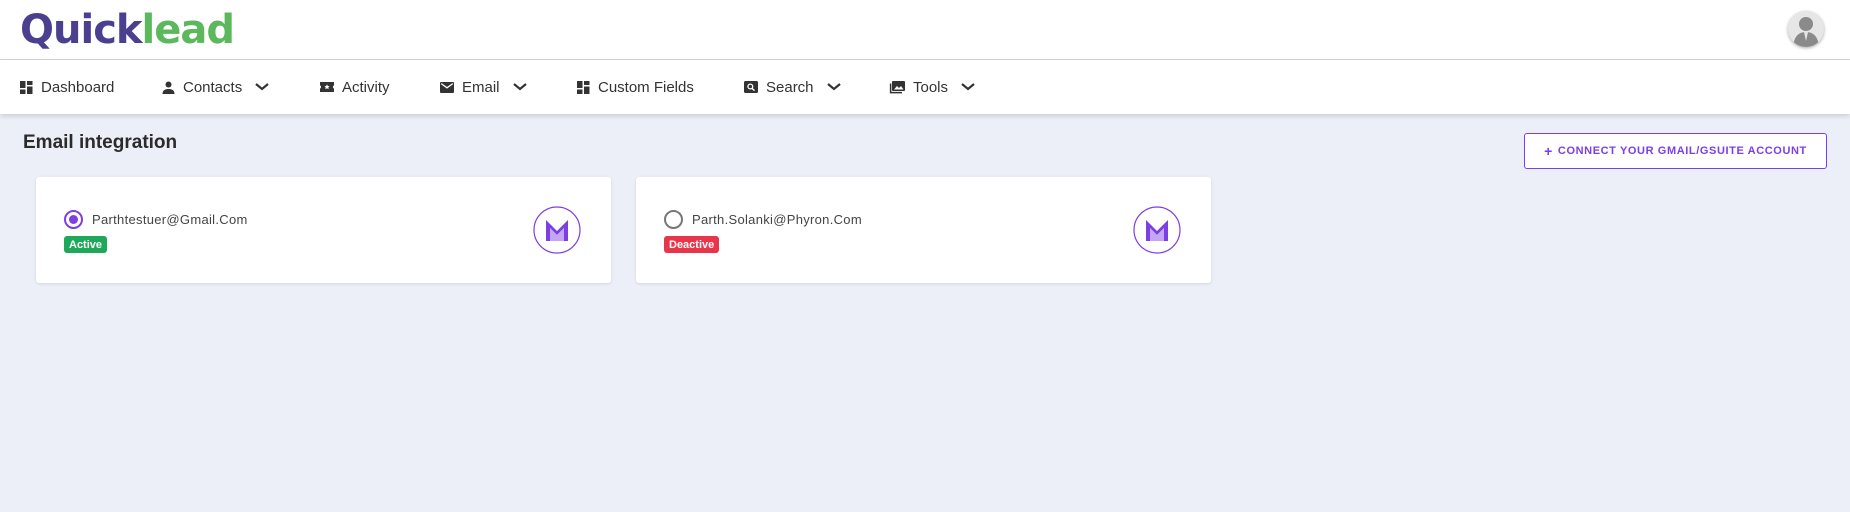  I want to click on nav-activity: Activity, so click(355, 87).